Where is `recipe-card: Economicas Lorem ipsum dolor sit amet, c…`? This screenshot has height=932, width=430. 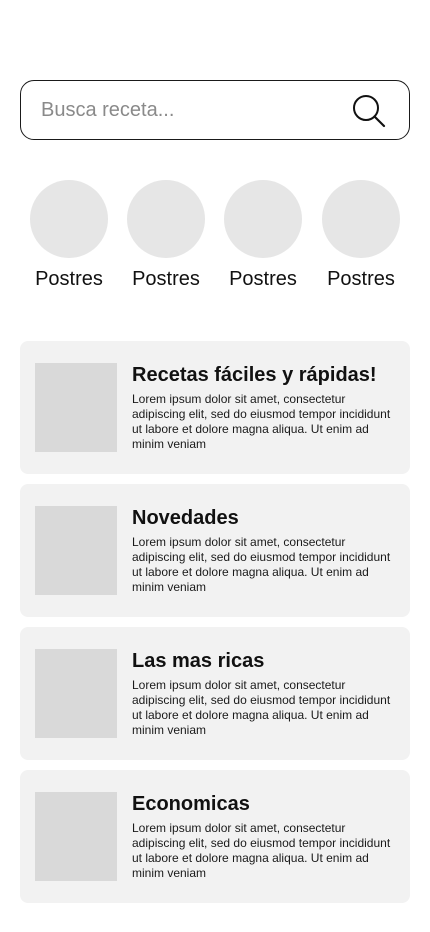 recipe-card: Economicas Lorem ipsum dolor sit amet, c… is located at coordinates (215, 836).